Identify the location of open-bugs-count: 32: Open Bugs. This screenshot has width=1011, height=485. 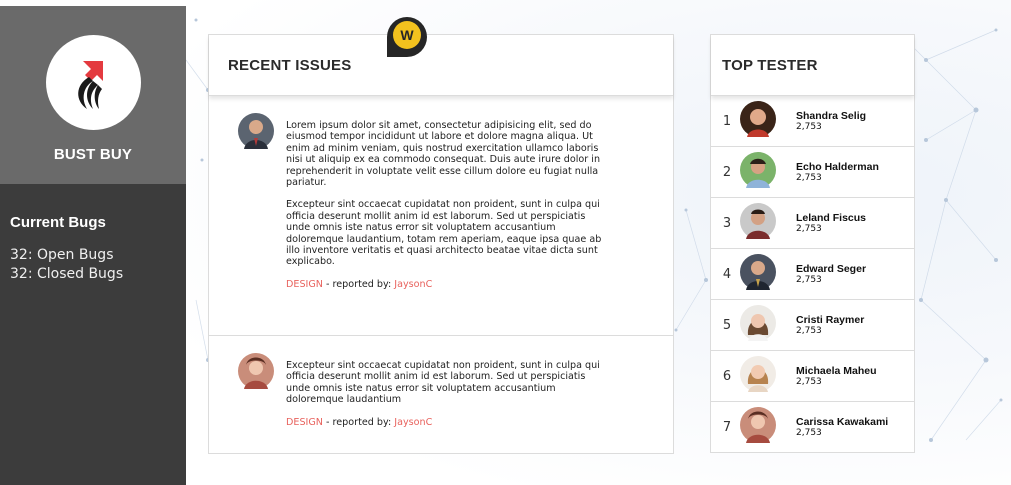
(93, 255).